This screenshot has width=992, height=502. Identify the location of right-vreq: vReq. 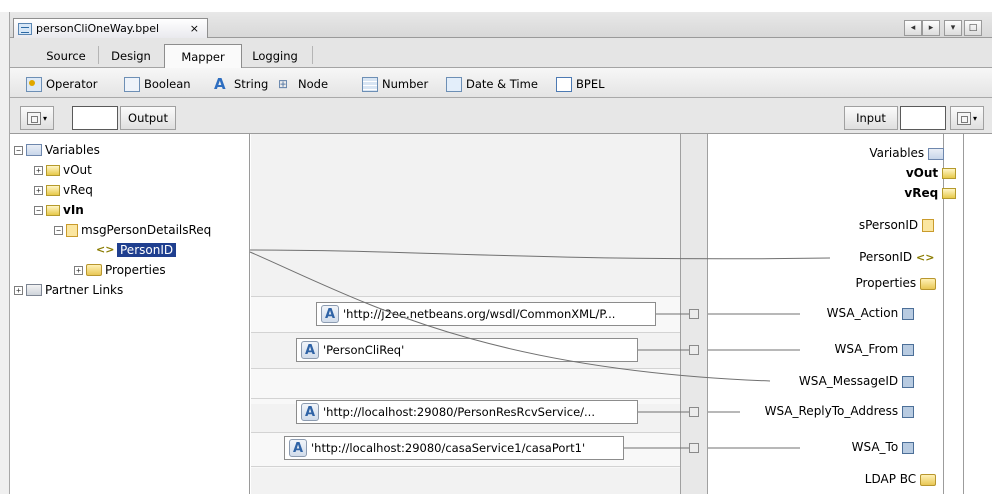
(908, 193).